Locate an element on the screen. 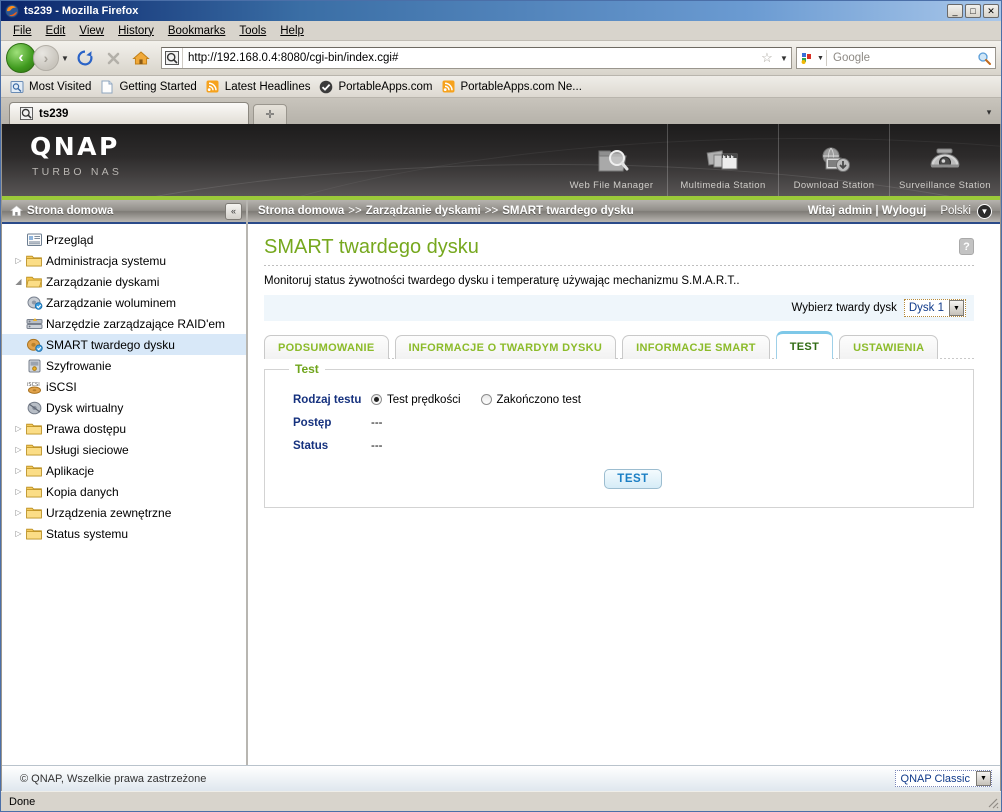 Image resolution: width=1002 pixels, height=812 pixels. app-link-web-file-manager: Web File Manager is located at coordinates (611, 160).